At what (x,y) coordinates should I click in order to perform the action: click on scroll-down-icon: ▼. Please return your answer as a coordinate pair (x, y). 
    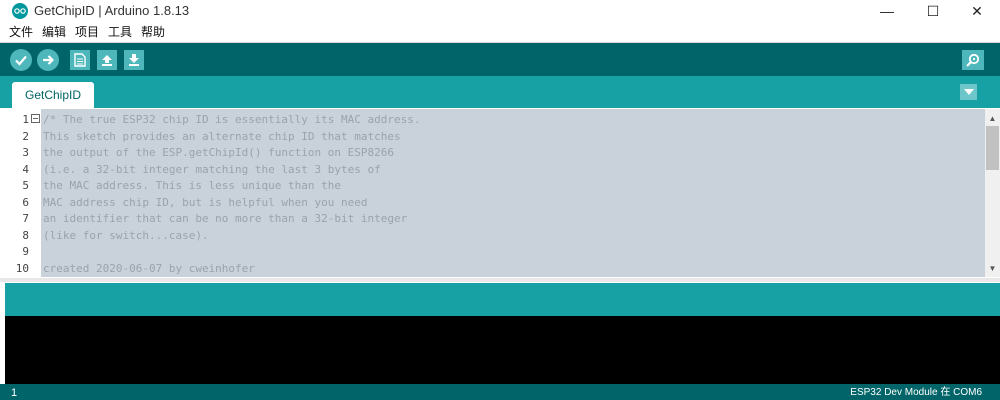
    Looking at the image, I should click on (992, 268).